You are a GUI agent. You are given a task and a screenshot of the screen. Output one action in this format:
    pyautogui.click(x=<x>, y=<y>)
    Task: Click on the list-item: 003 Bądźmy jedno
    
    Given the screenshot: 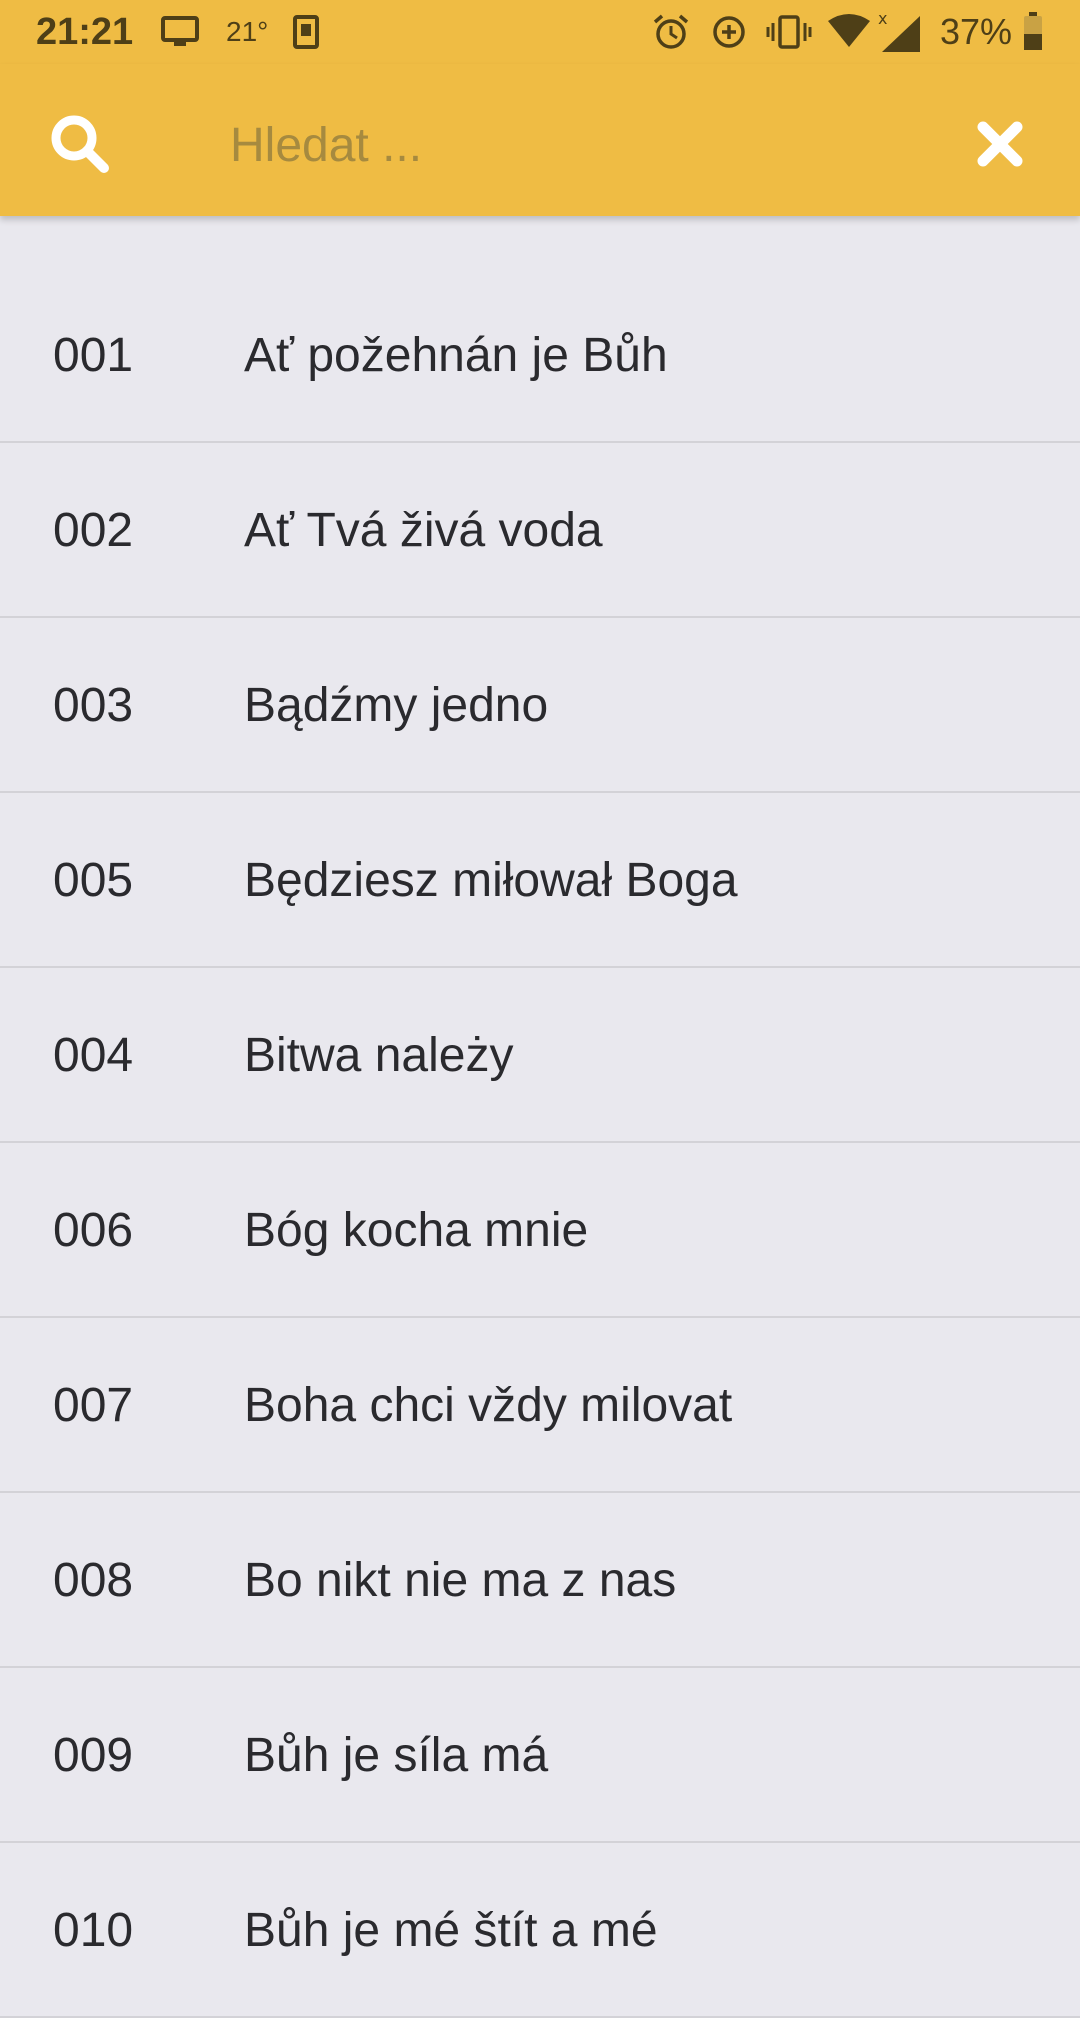 What is the action you would take?
    pyautogui.click(x=540, y=705)
    